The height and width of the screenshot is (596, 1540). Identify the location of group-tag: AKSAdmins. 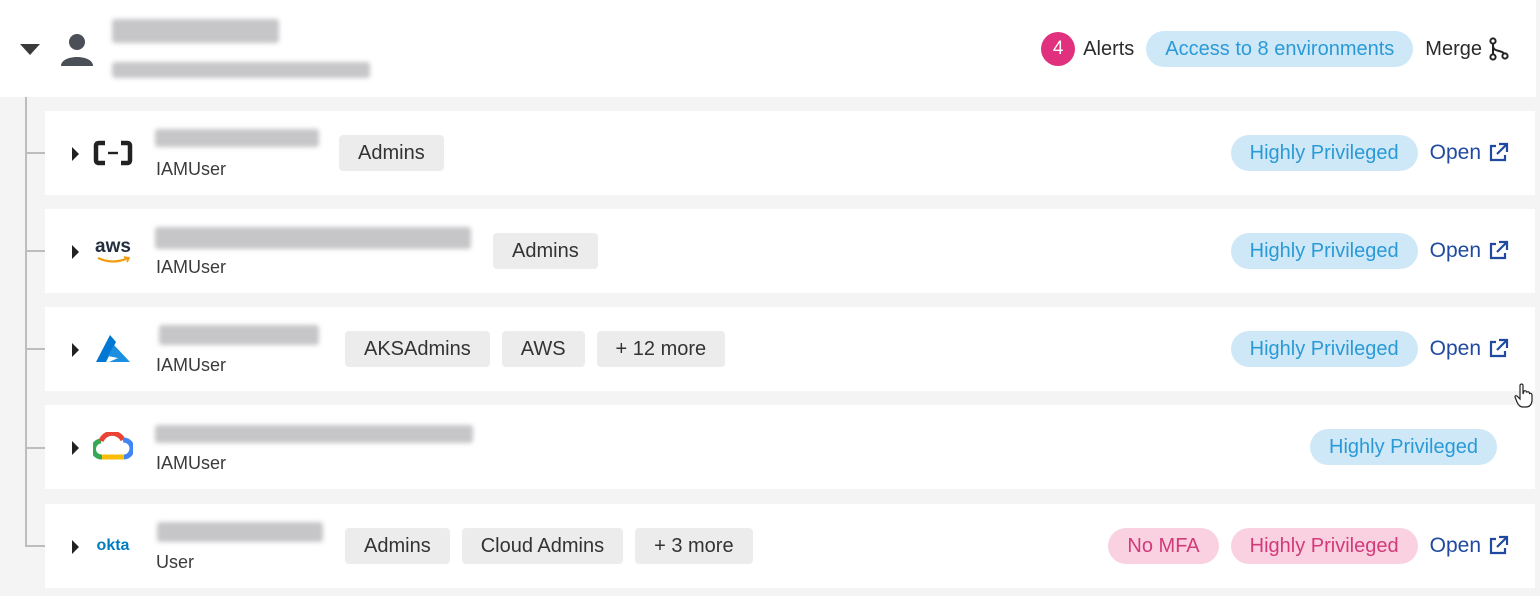
(417, 349).